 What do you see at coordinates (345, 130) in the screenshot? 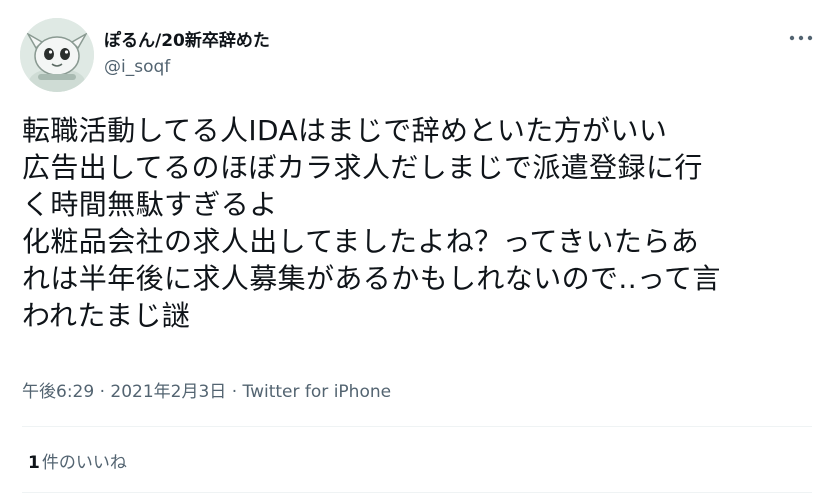
I see `tweet-text-line: 転職活動してる人IDAはまじで辞めといた方がいい` at bounding box center [345, 130].